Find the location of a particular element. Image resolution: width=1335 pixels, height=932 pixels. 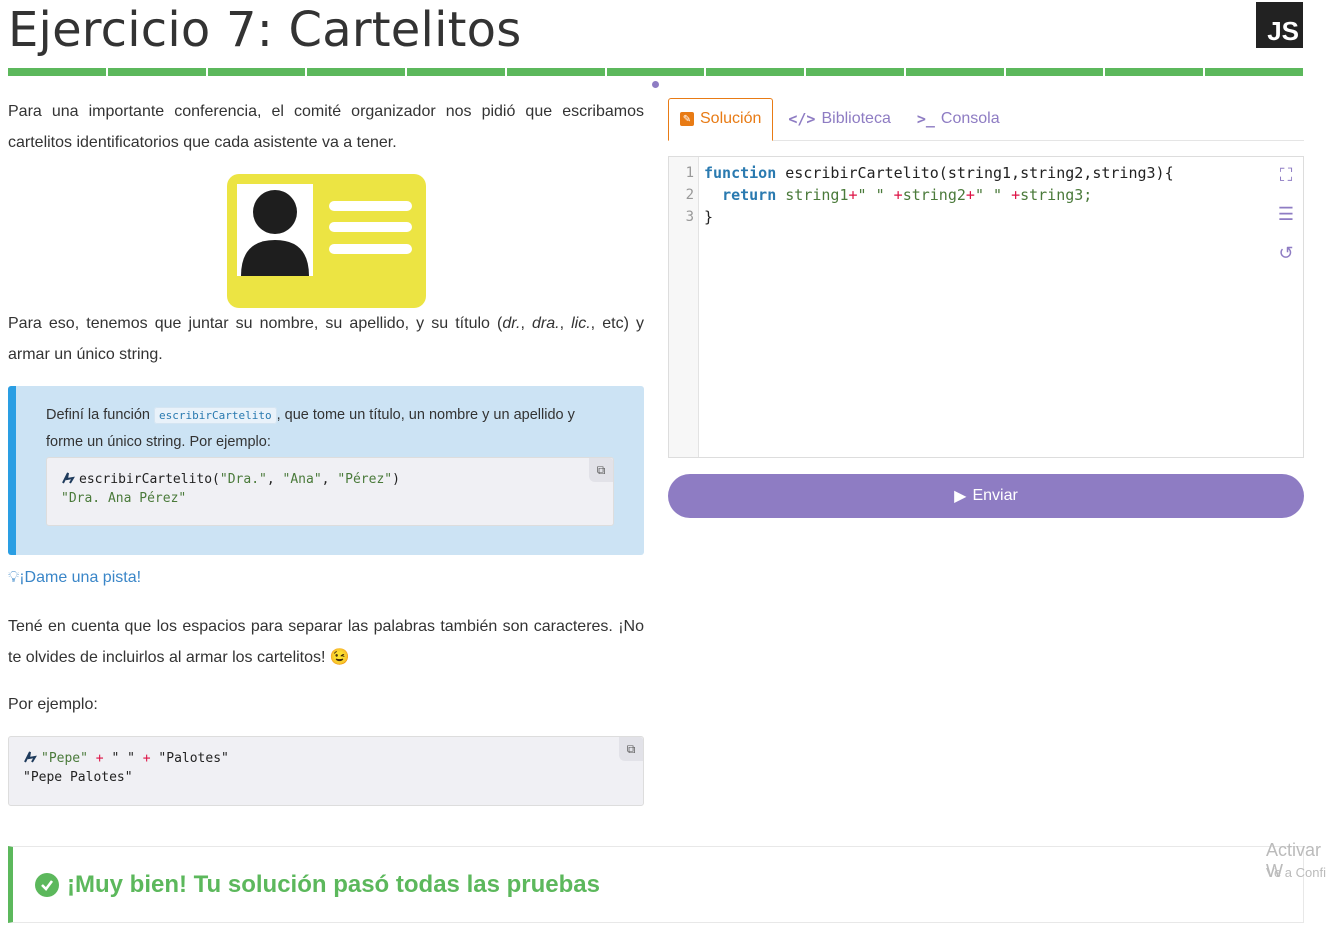

example-label: Por ejemplo: is located at coordinates (53, 704).